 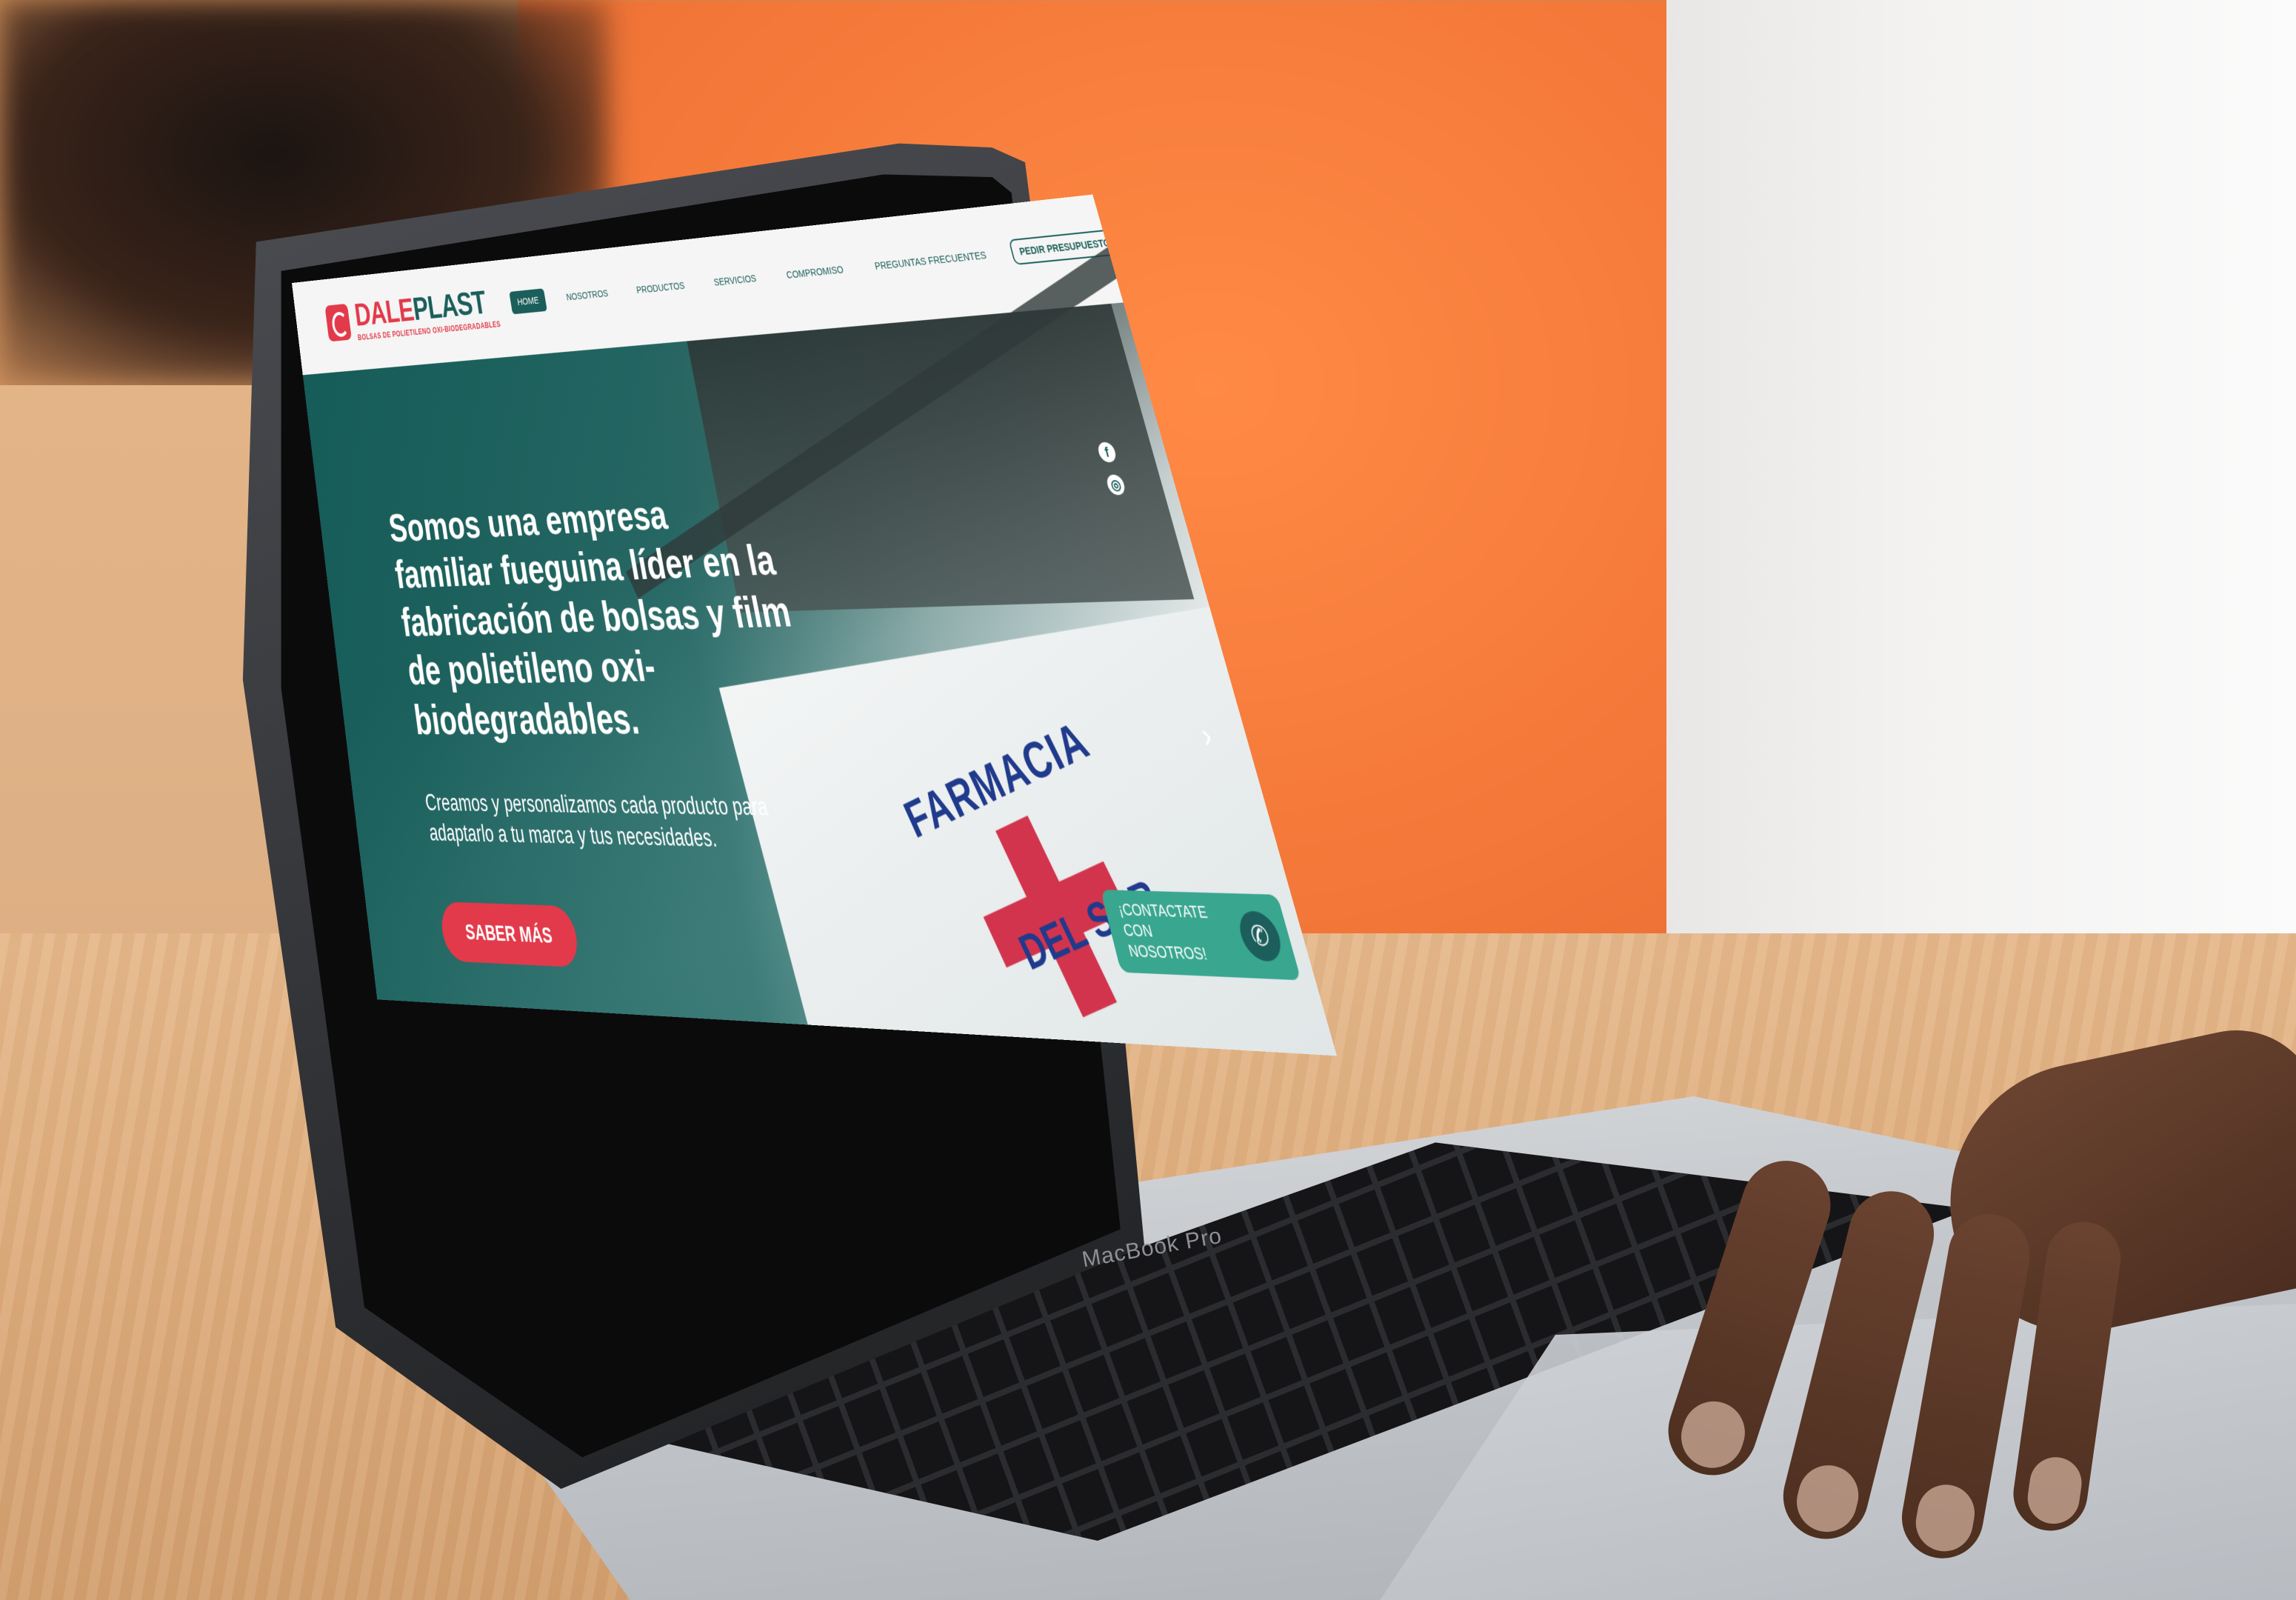 What do you see at coordinates (1163, 932) in the screenshot?
I see `whatsapp-label: ¡CONTACTATE CON NOSOTROS!` at bounding box center [1163, 932].